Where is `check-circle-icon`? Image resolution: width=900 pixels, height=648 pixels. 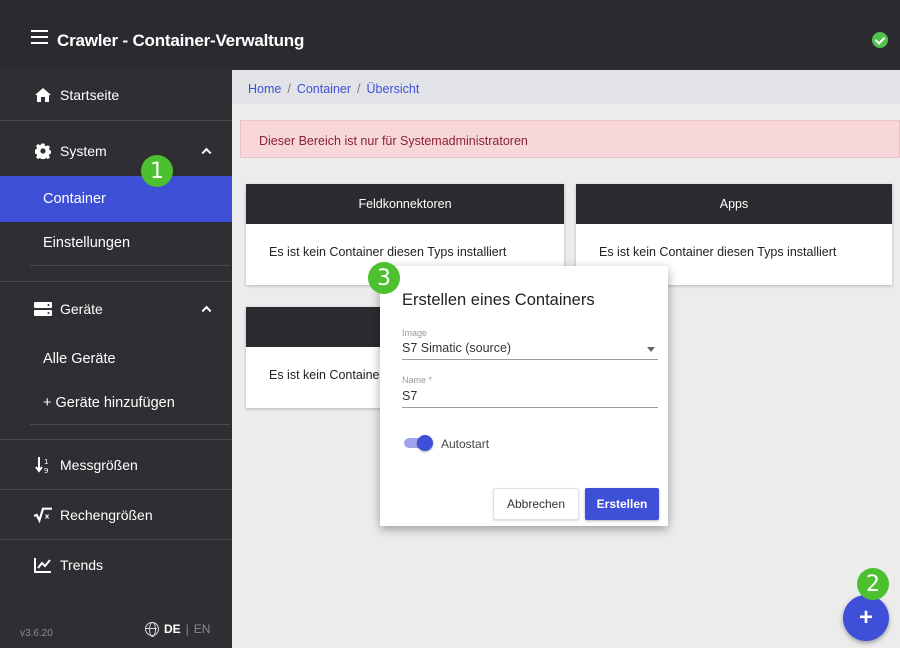
check-circle-icon is located at coordinates (880, 40).